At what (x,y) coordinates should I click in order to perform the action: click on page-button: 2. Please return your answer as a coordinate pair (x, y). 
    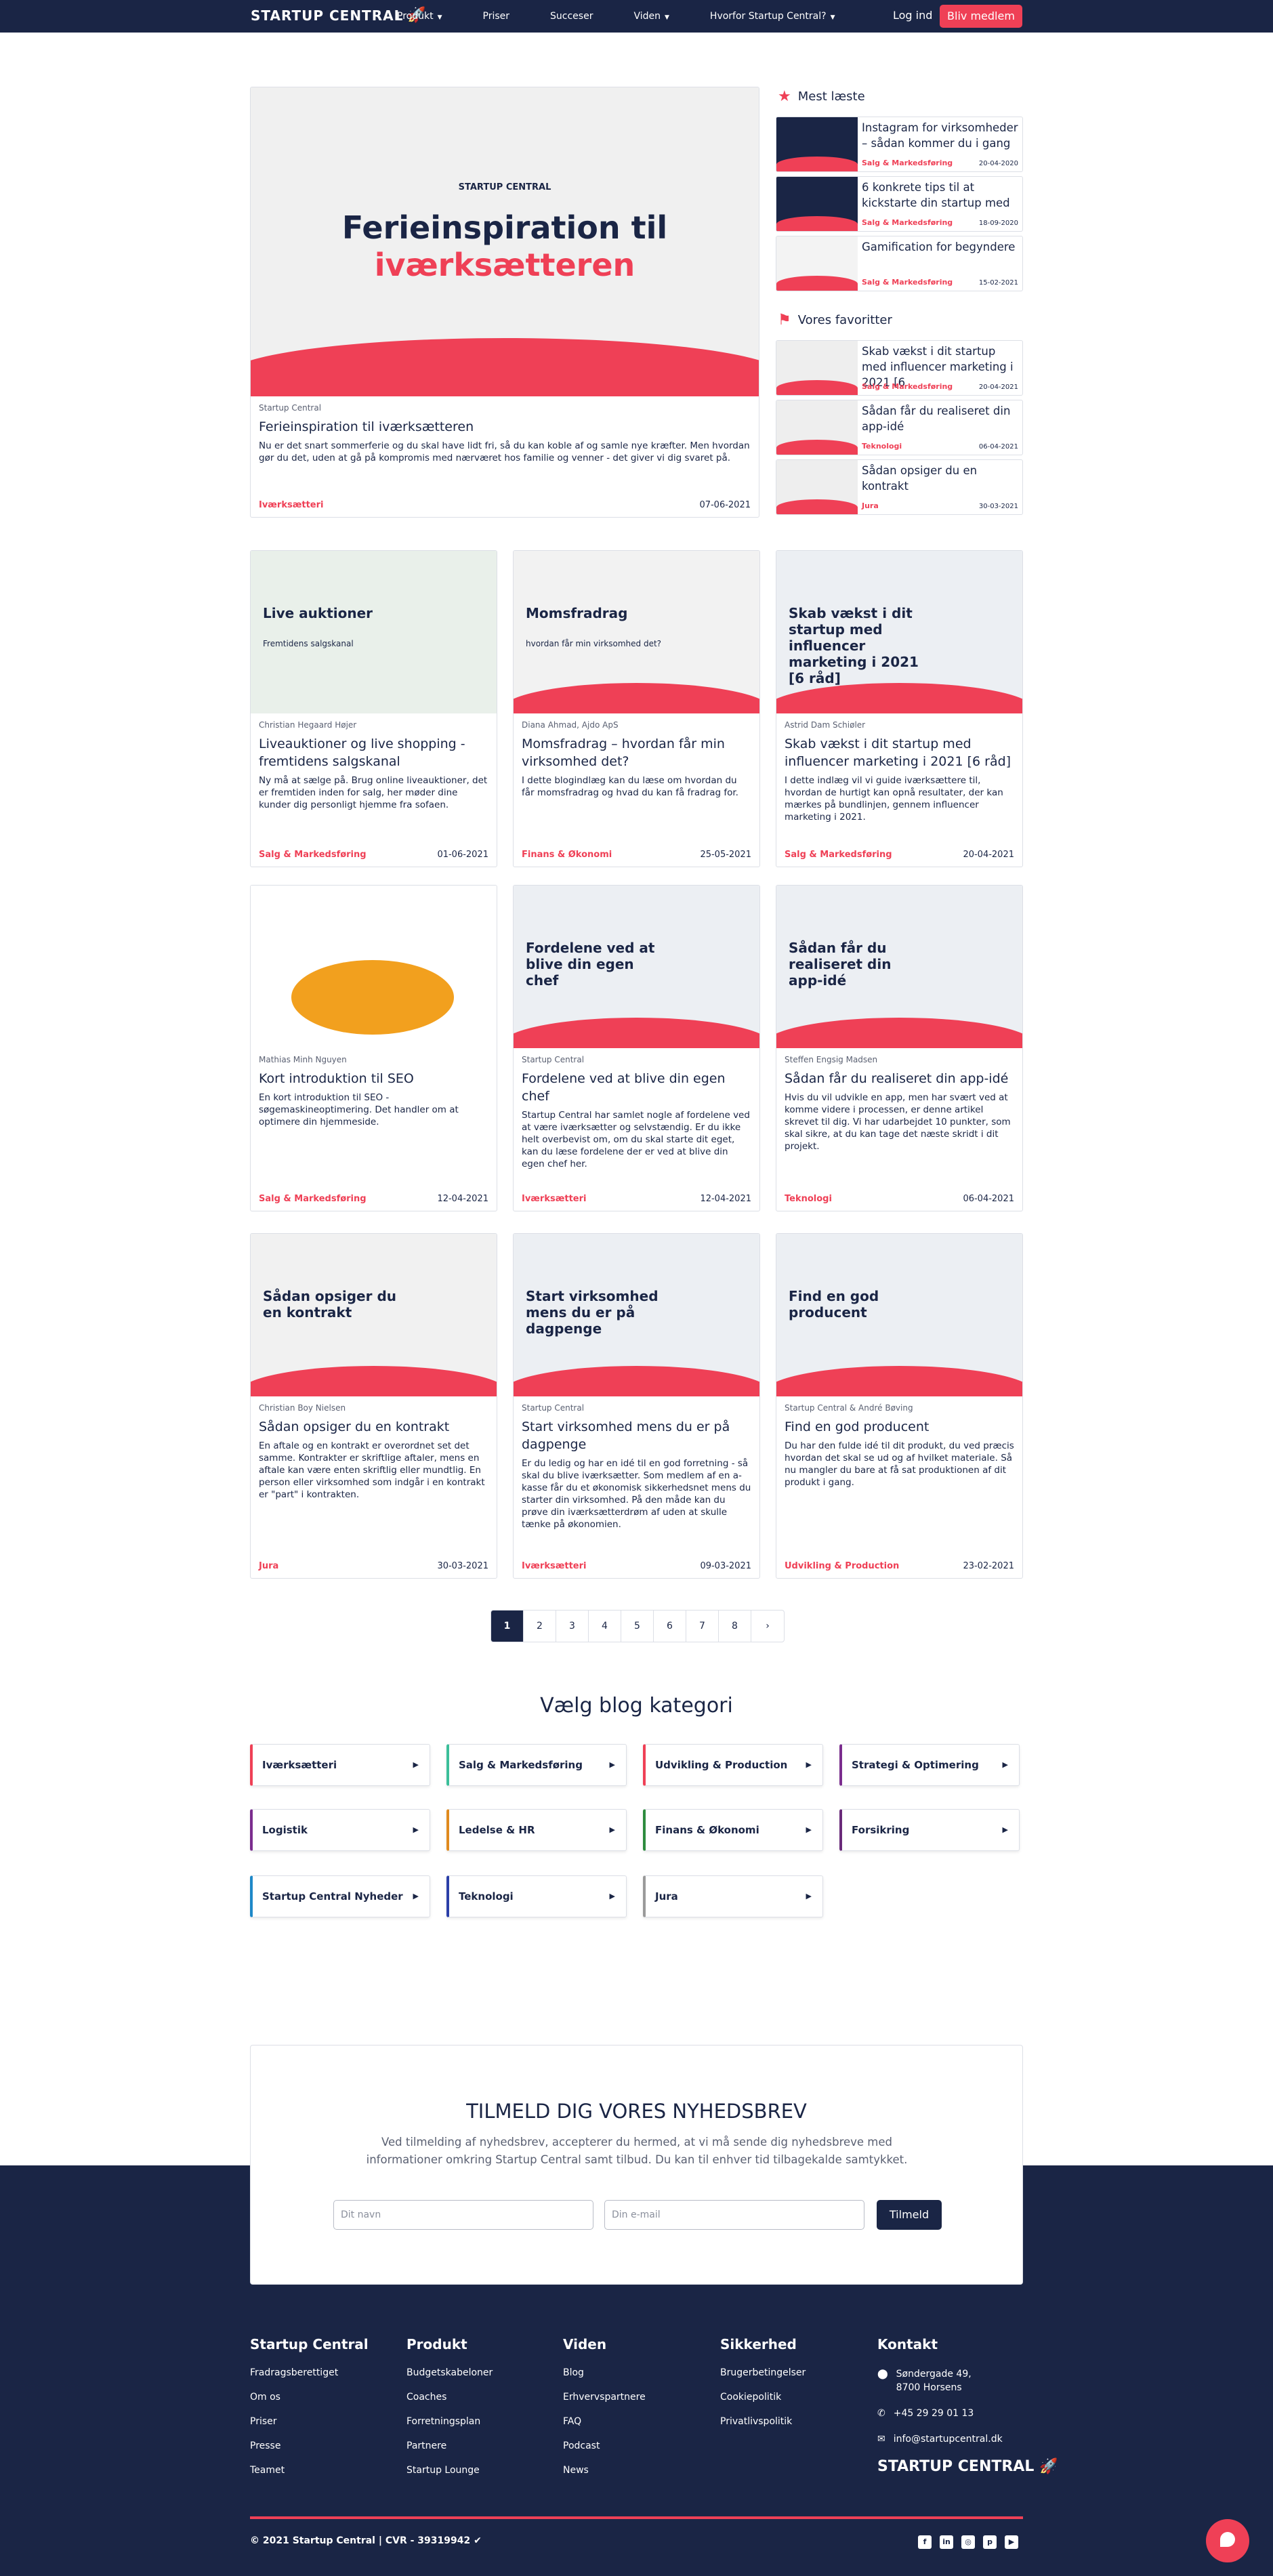
    Looking at the image, I should click on (540, 1626).